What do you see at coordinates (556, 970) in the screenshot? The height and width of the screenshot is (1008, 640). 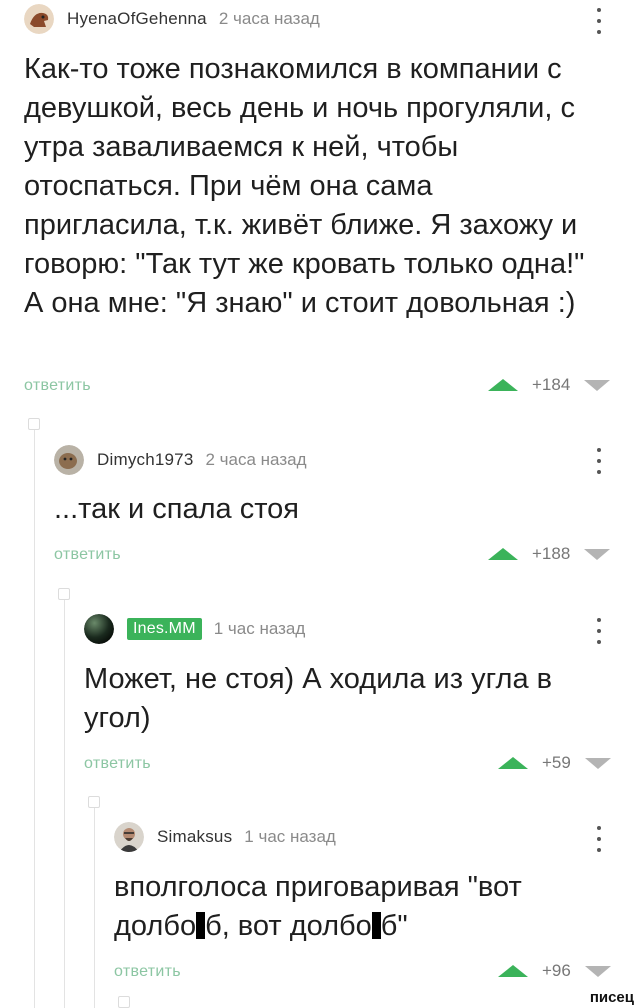 I see `vote-score: +96` at bounding box center [556, 970].